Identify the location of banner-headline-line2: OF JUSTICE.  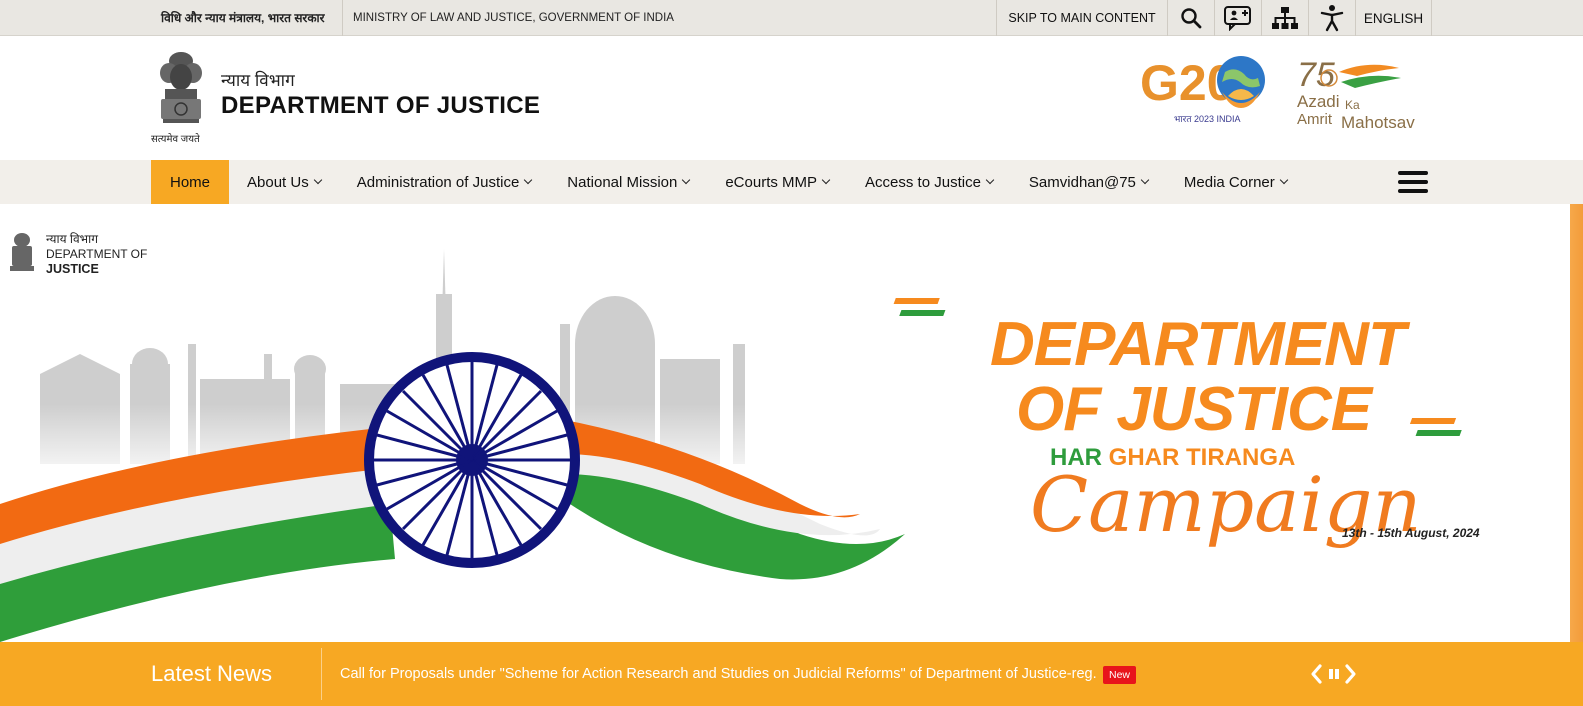
(1194, 409).